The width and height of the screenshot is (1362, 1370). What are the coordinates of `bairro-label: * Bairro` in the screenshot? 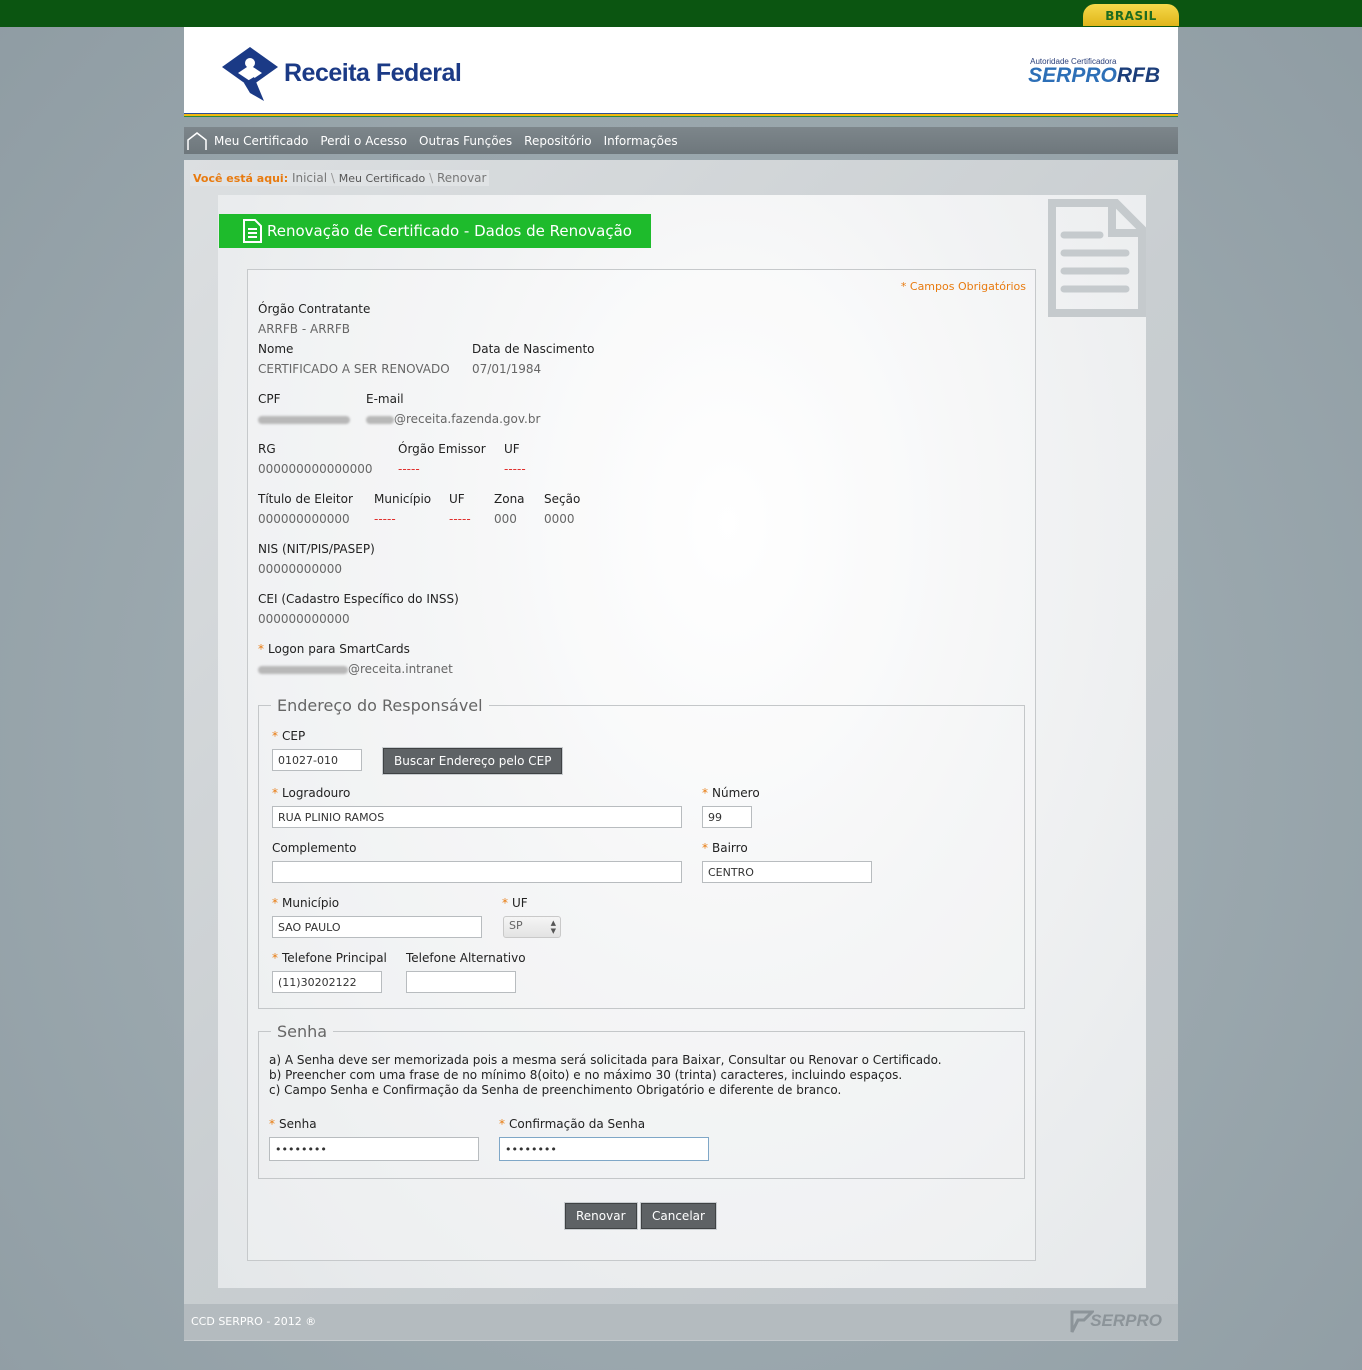 It's located at (725, 848).